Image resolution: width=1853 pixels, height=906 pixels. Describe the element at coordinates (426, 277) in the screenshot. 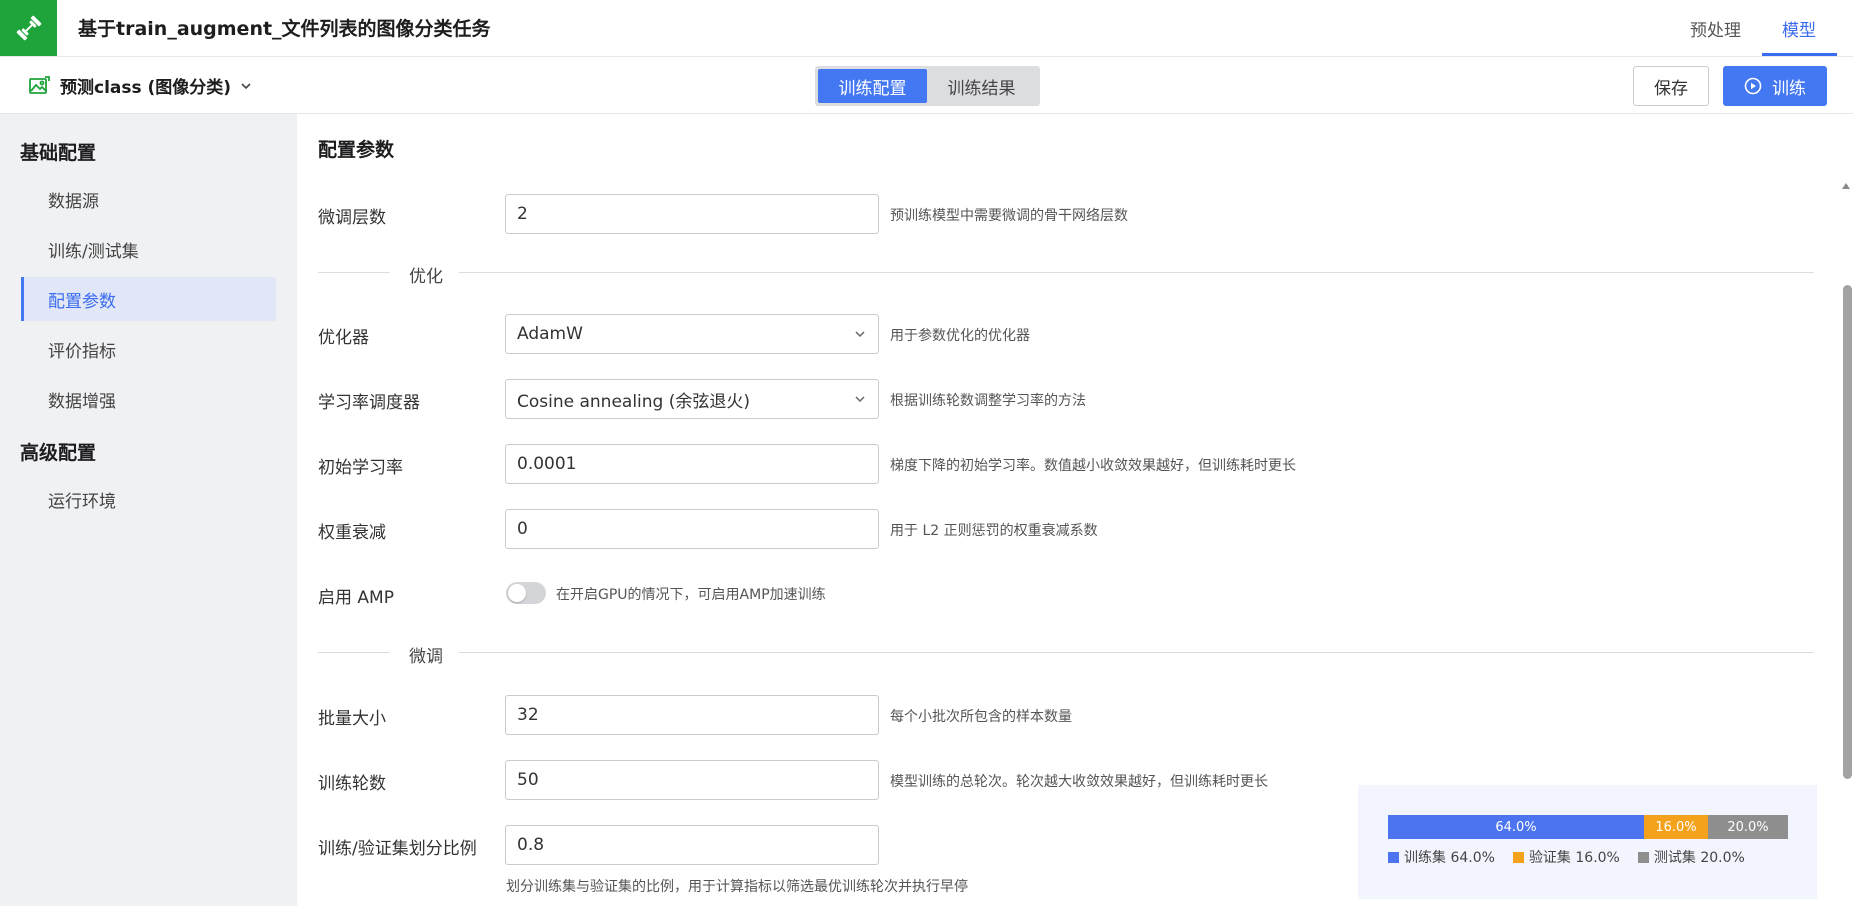

I see `divider-optimize-label: 优化` at that location.